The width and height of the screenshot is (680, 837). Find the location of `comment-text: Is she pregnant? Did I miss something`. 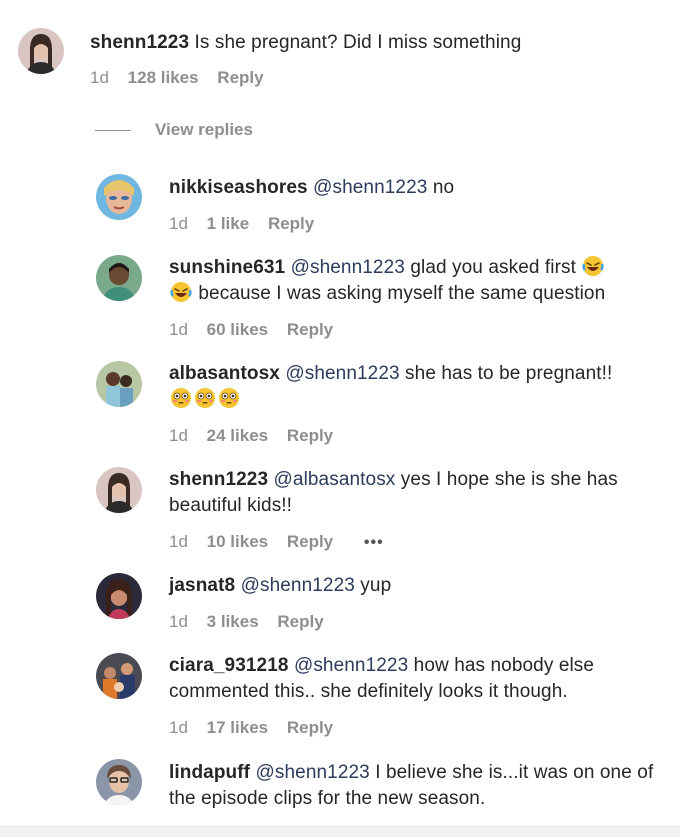

comment-text: Is she pregnant? Did I miss something is located at coordinates (358, 42).